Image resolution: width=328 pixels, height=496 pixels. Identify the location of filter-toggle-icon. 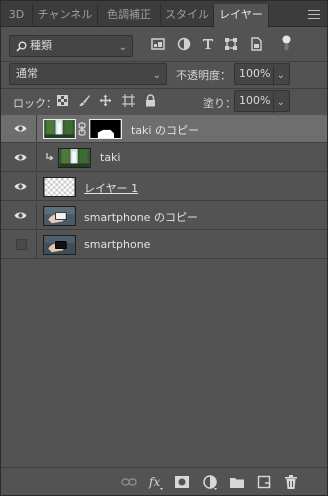
(286, 43).